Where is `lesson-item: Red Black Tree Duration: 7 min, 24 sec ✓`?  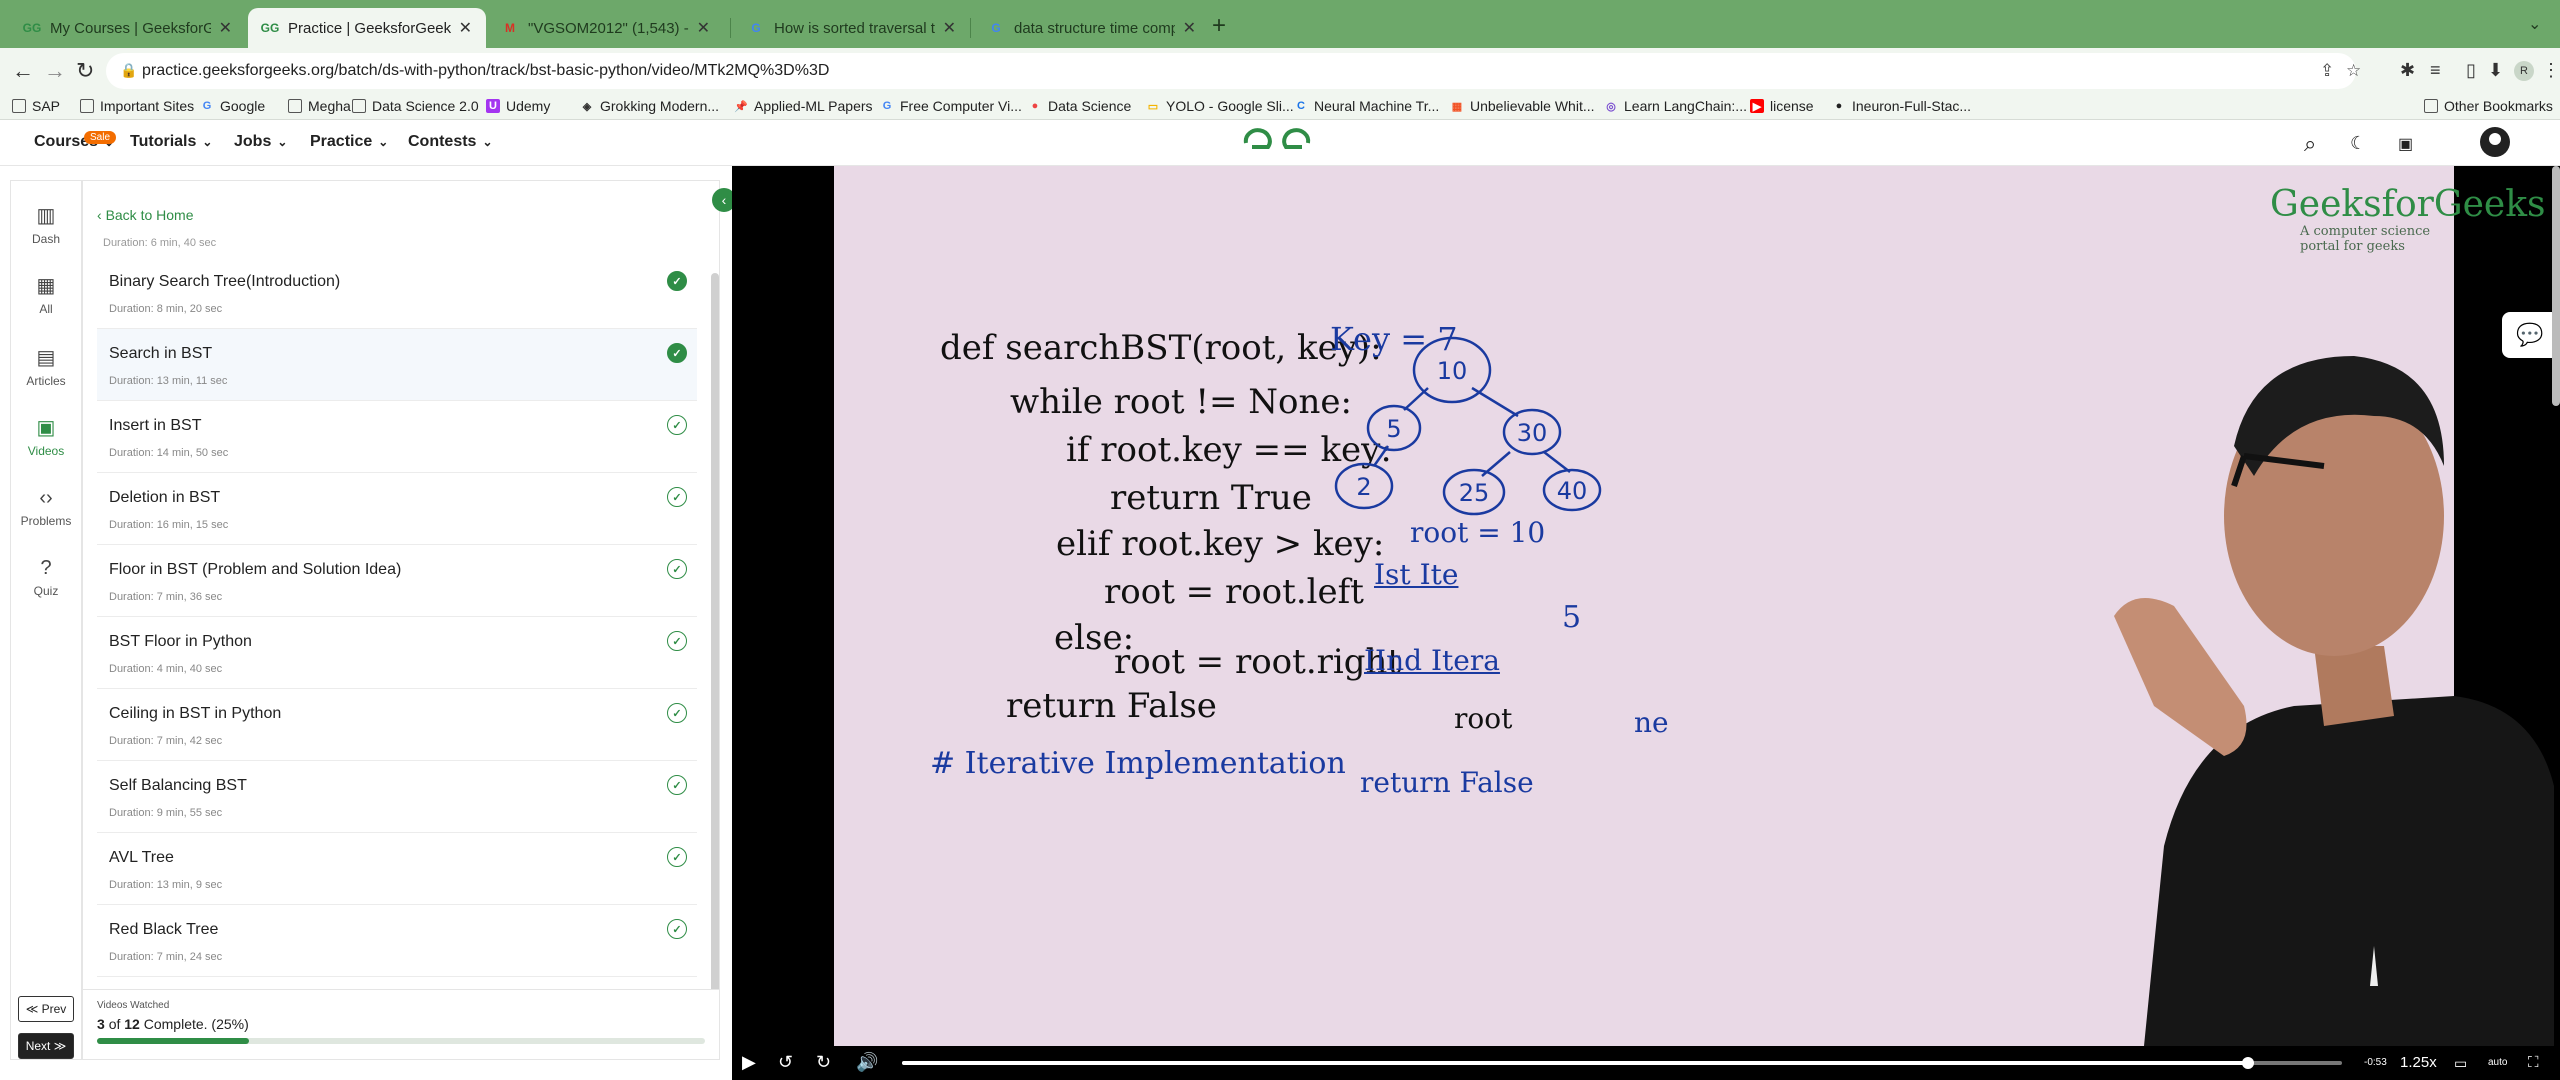
lesson-item: Red Black Tree Duration: 7 min, 24 sec ✓ is located at coordinates (397, 941).